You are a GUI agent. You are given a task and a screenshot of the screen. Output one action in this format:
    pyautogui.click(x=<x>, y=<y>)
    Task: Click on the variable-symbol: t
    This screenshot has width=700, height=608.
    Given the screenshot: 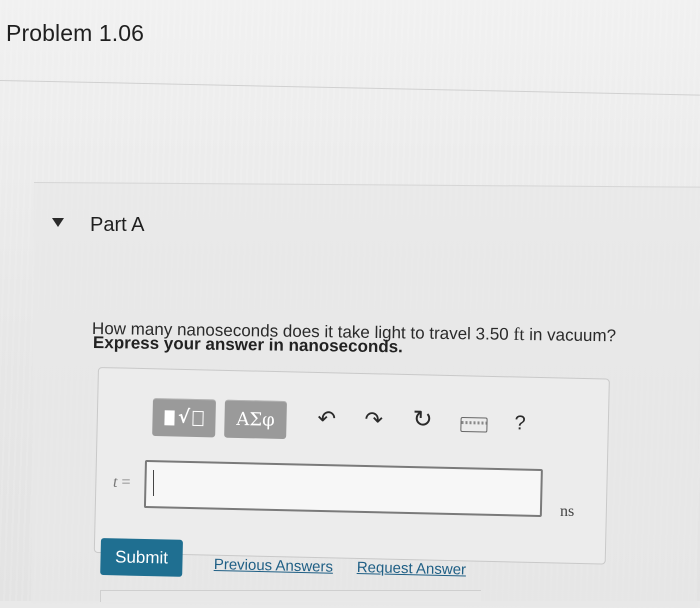 What is the action you would take?
    pyautogui.click(x=115, y=482)
    